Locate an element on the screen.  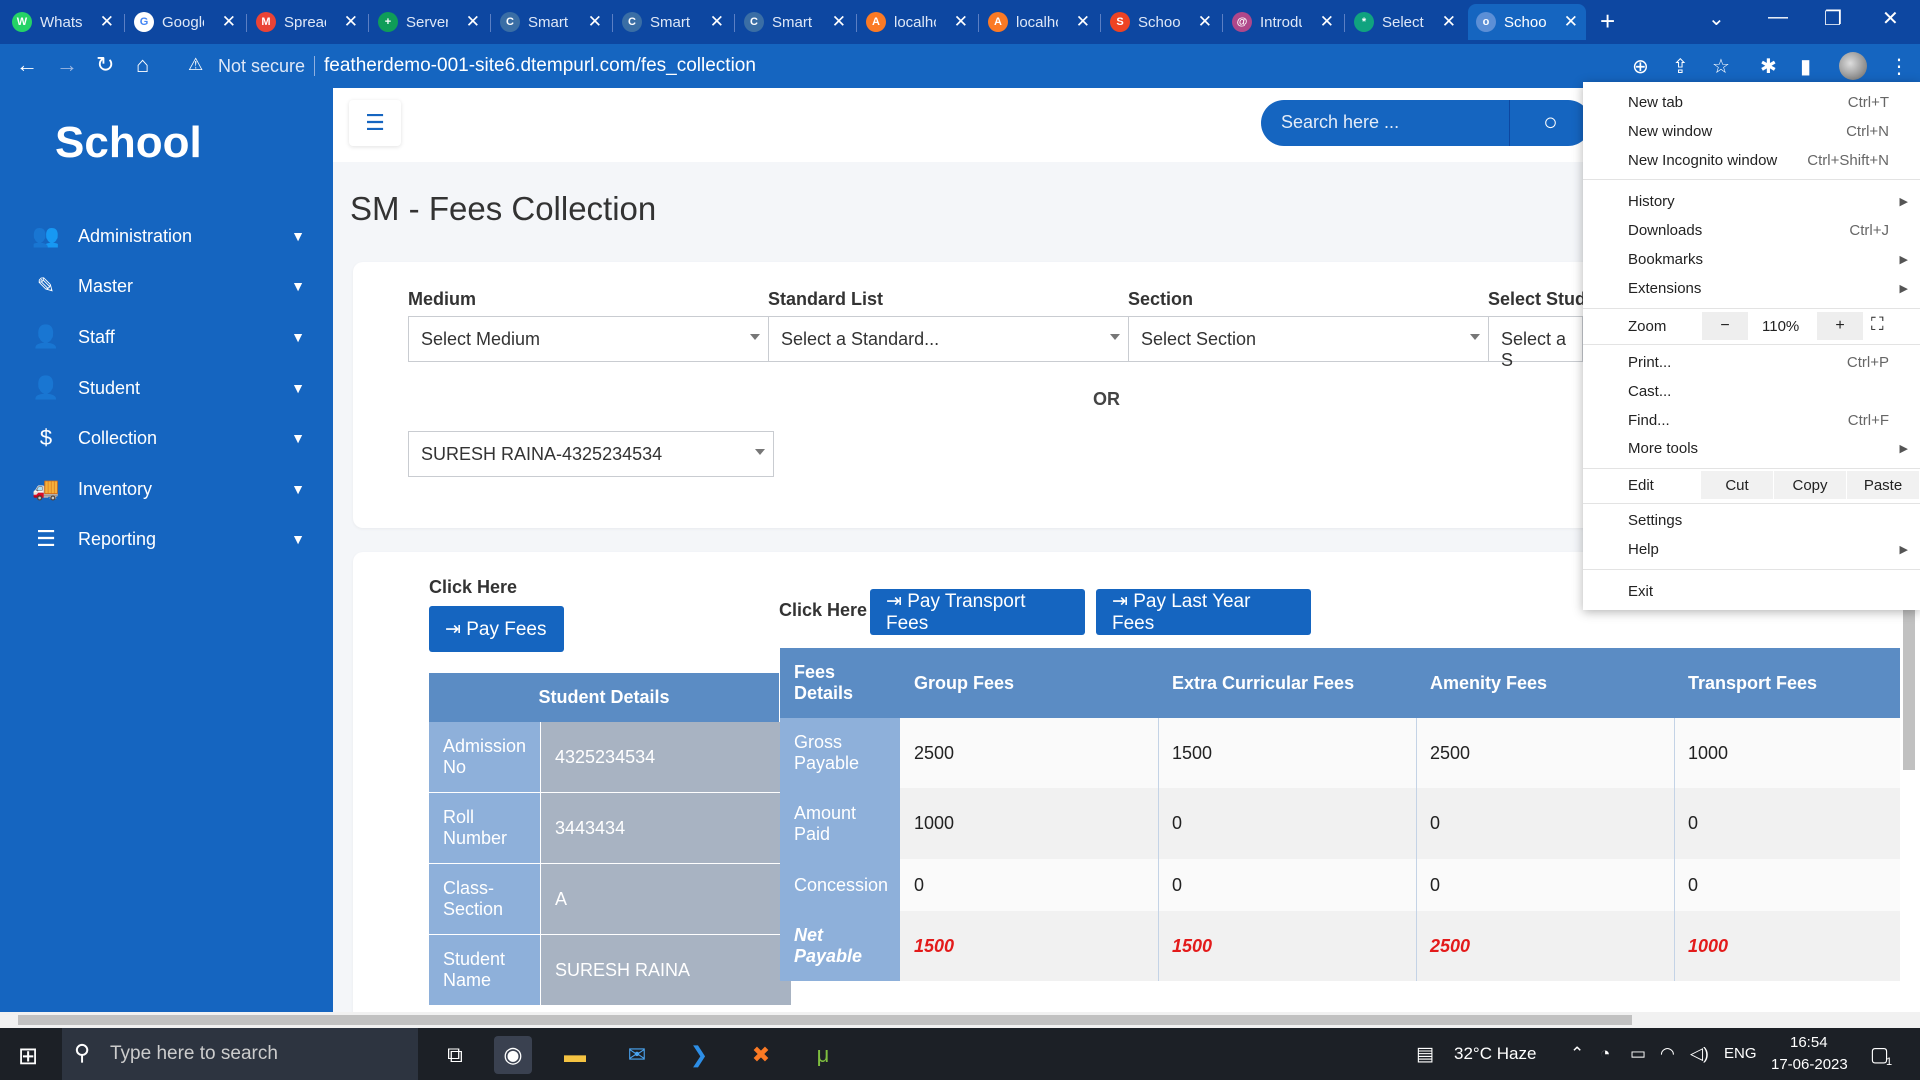
search-icon: ○ is located at coordinates (1550, 123).